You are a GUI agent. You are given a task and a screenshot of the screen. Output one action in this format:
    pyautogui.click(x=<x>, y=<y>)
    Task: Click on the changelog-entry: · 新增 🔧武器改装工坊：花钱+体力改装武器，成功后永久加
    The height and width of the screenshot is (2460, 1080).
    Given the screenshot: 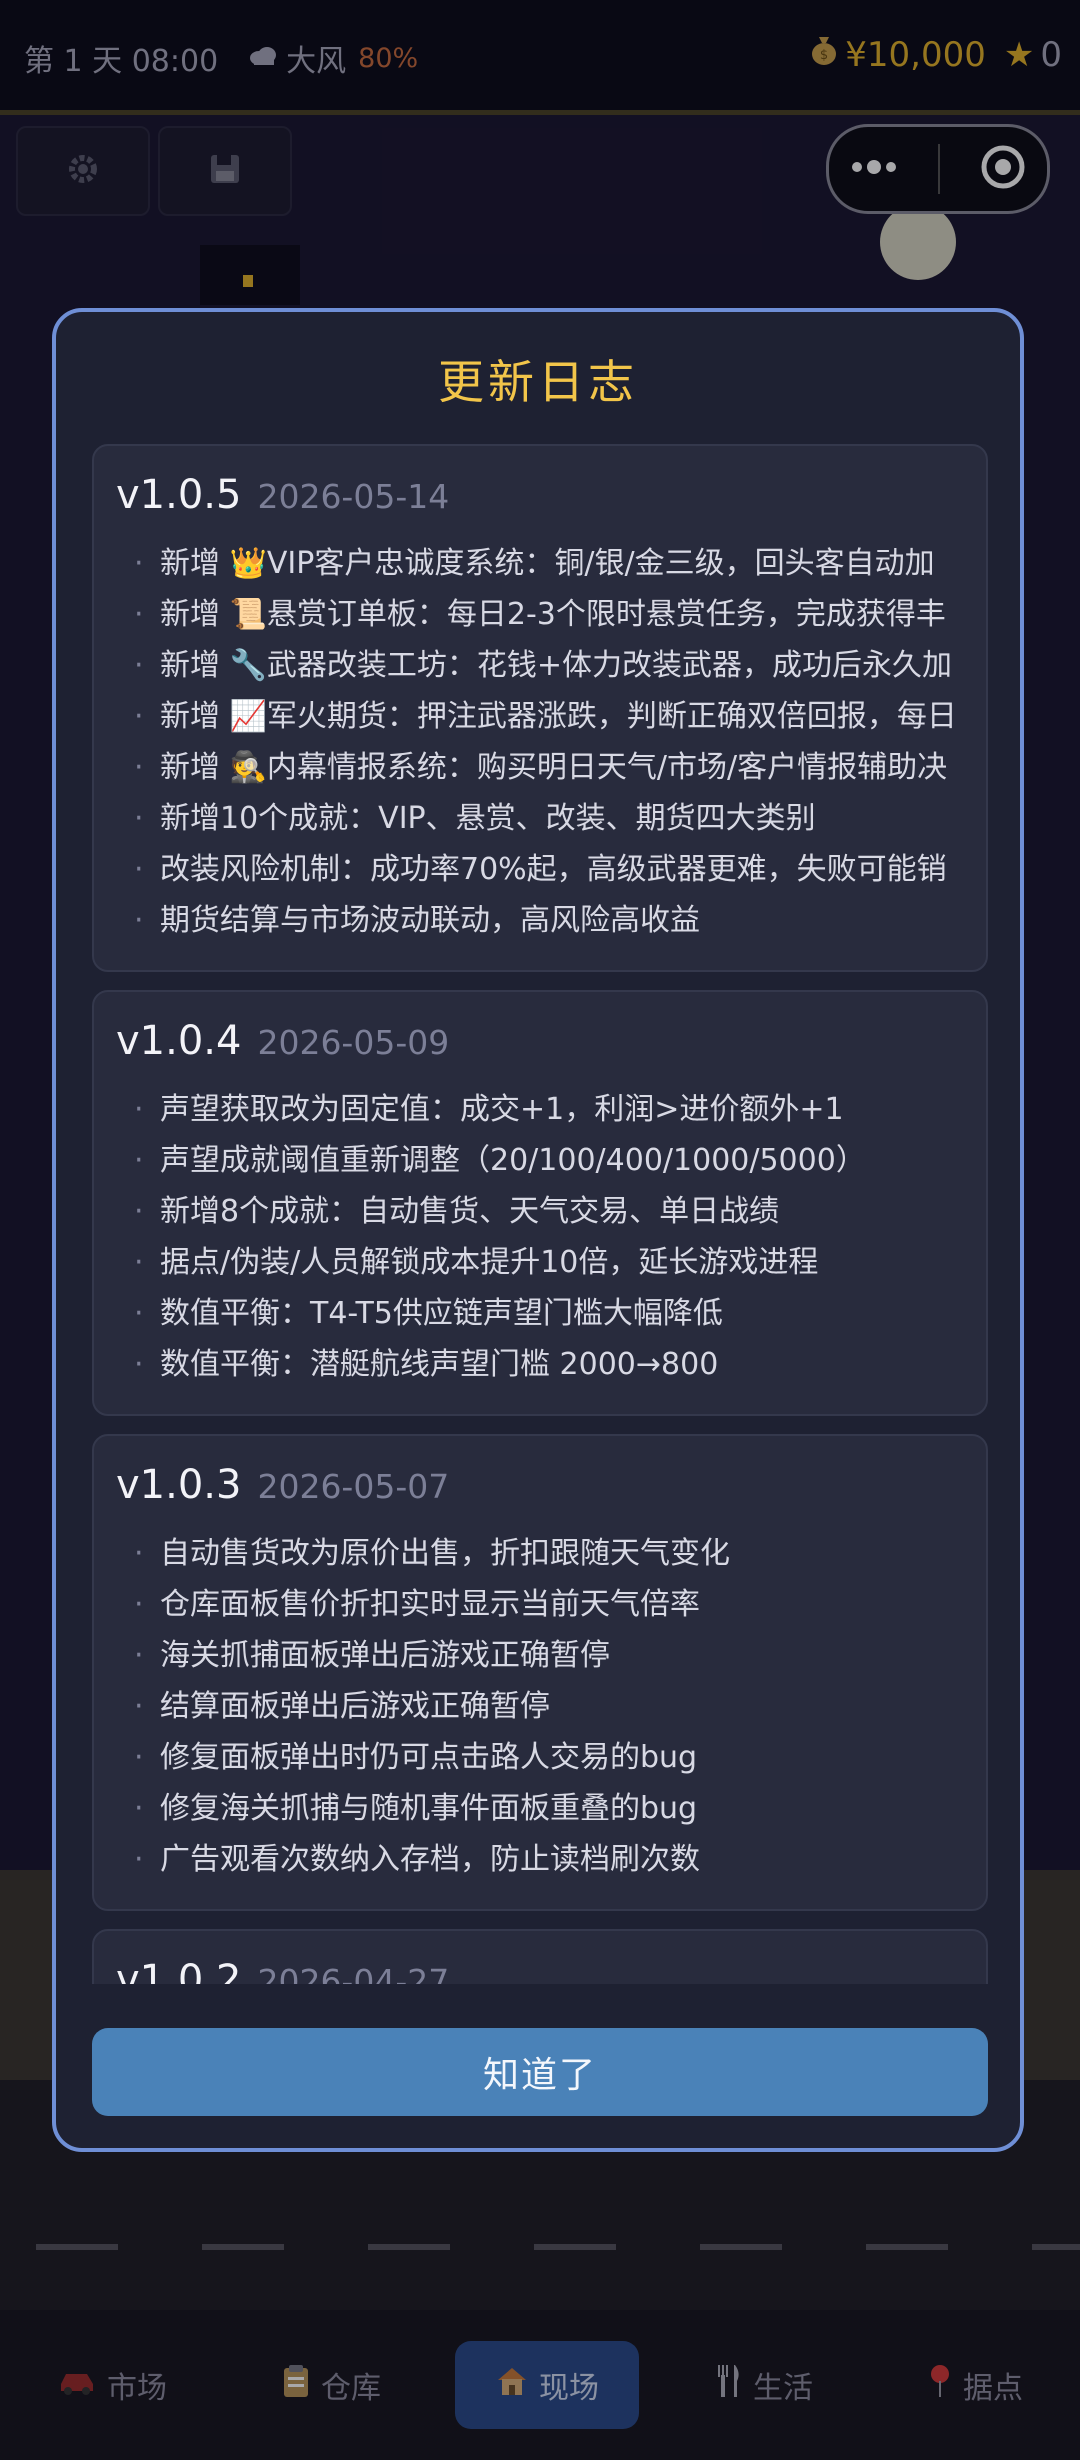 What is the action you would take?
    pyautogui.click(x=543, y=665)
    